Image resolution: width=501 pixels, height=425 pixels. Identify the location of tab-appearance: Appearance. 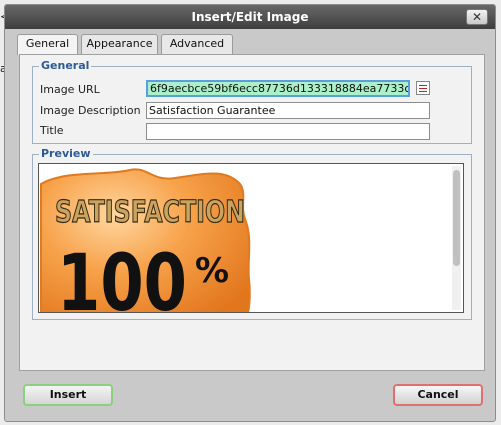
(119, 44).